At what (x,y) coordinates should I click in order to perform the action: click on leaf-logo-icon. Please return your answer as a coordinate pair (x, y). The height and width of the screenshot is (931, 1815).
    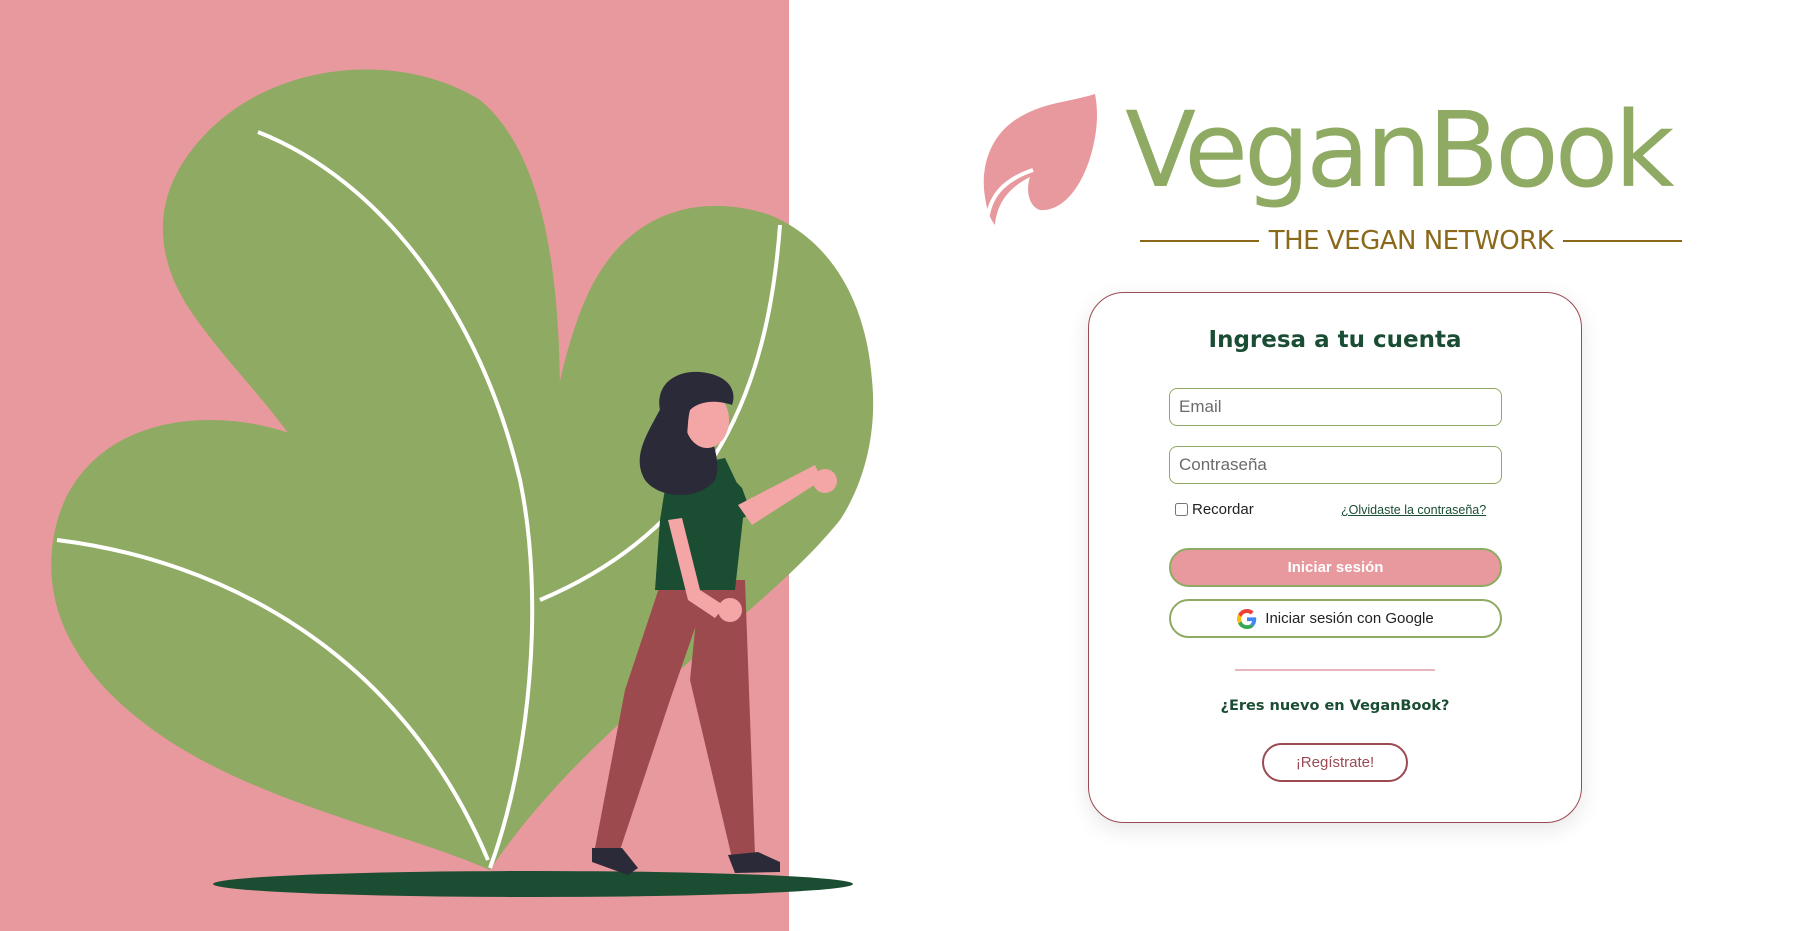
    Looking at the image, I should click on (1040, 159).